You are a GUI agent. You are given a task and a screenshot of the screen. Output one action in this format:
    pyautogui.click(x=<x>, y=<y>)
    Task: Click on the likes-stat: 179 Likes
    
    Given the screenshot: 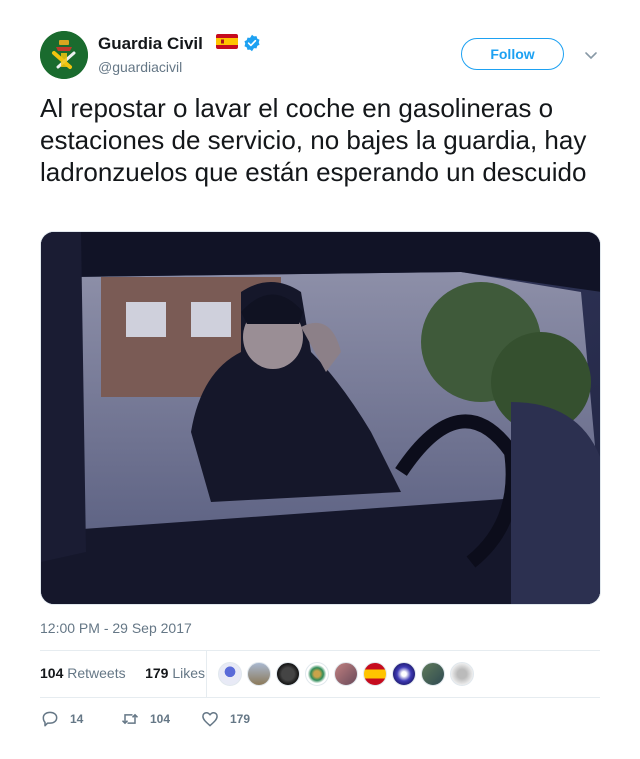 What is the action you would take?
    pyautogui.click(x=175, y=673)
    